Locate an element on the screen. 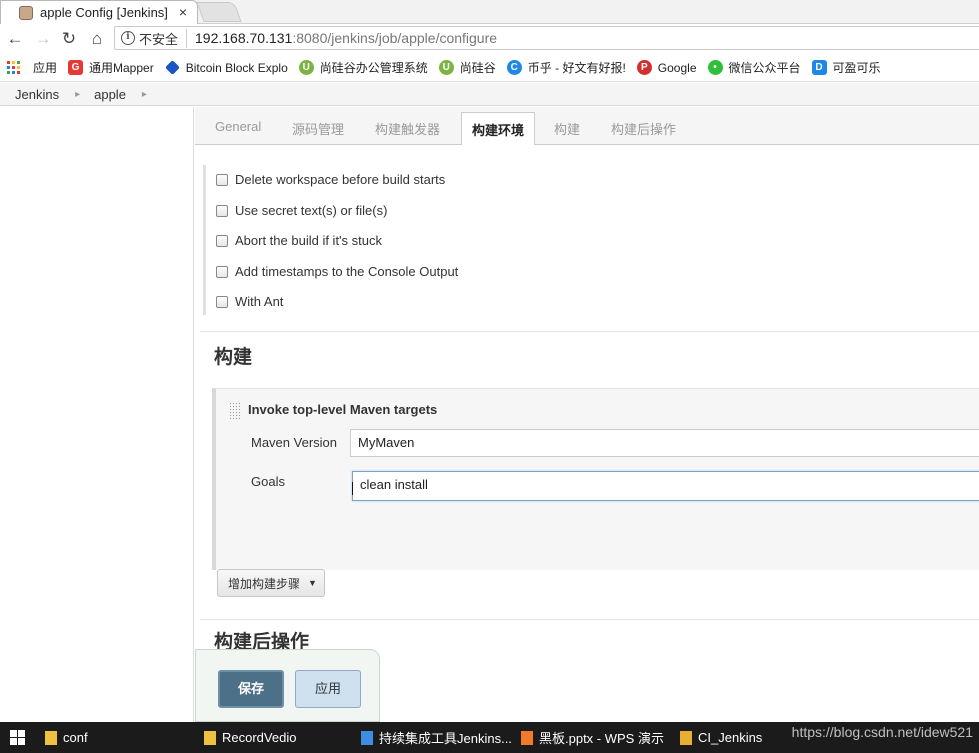 The height and width of the screenshot is (753, 979). taskbar-item: CI_Jenkins is located at coordinates (721, 737).